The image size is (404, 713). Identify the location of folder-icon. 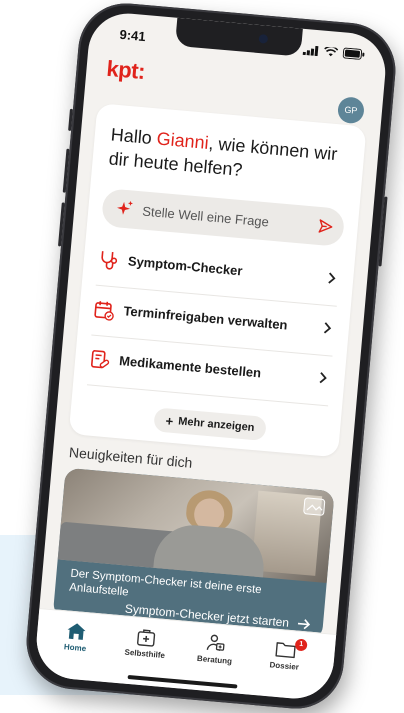
(285, 650).